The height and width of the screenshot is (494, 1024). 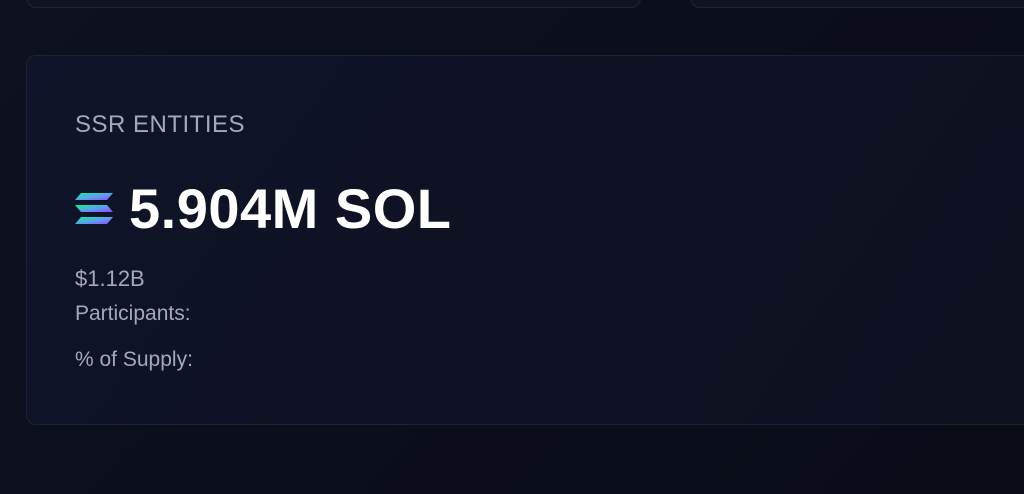 I want to click on participants-stat: Participants:, so click(x=136, y=314).